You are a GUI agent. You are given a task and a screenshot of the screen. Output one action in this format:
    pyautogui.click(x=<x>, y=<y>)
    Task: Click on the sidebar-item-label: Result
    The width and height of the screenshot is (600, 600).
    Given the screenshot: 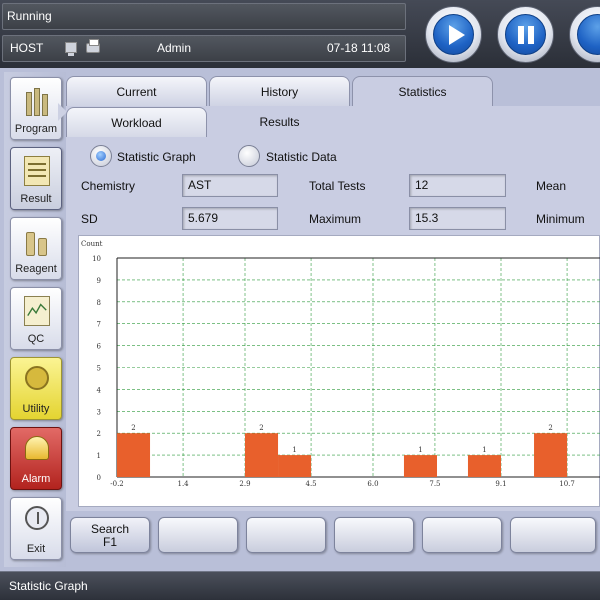 What is the action you would take?
    pyautogui.click(x=36, y=199)
    